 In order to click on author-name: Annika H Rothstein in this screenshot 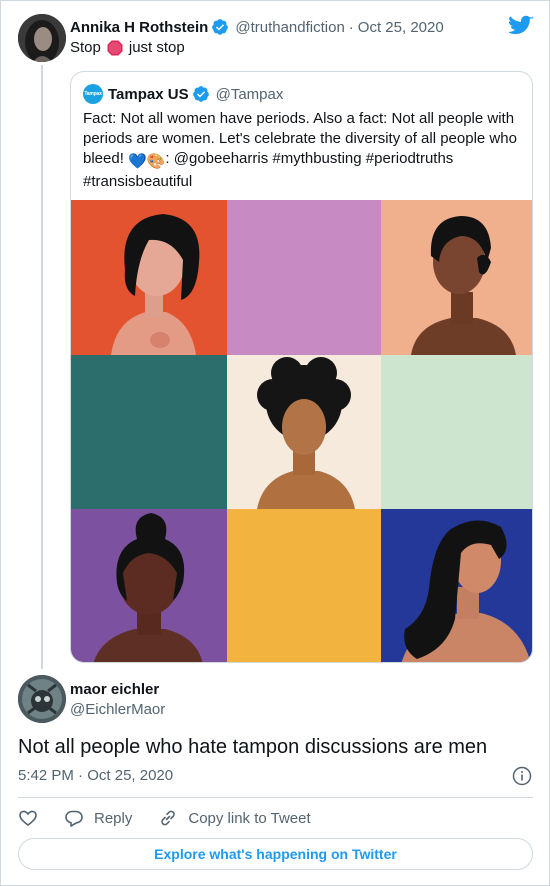, I will do `click(139, 27)`.